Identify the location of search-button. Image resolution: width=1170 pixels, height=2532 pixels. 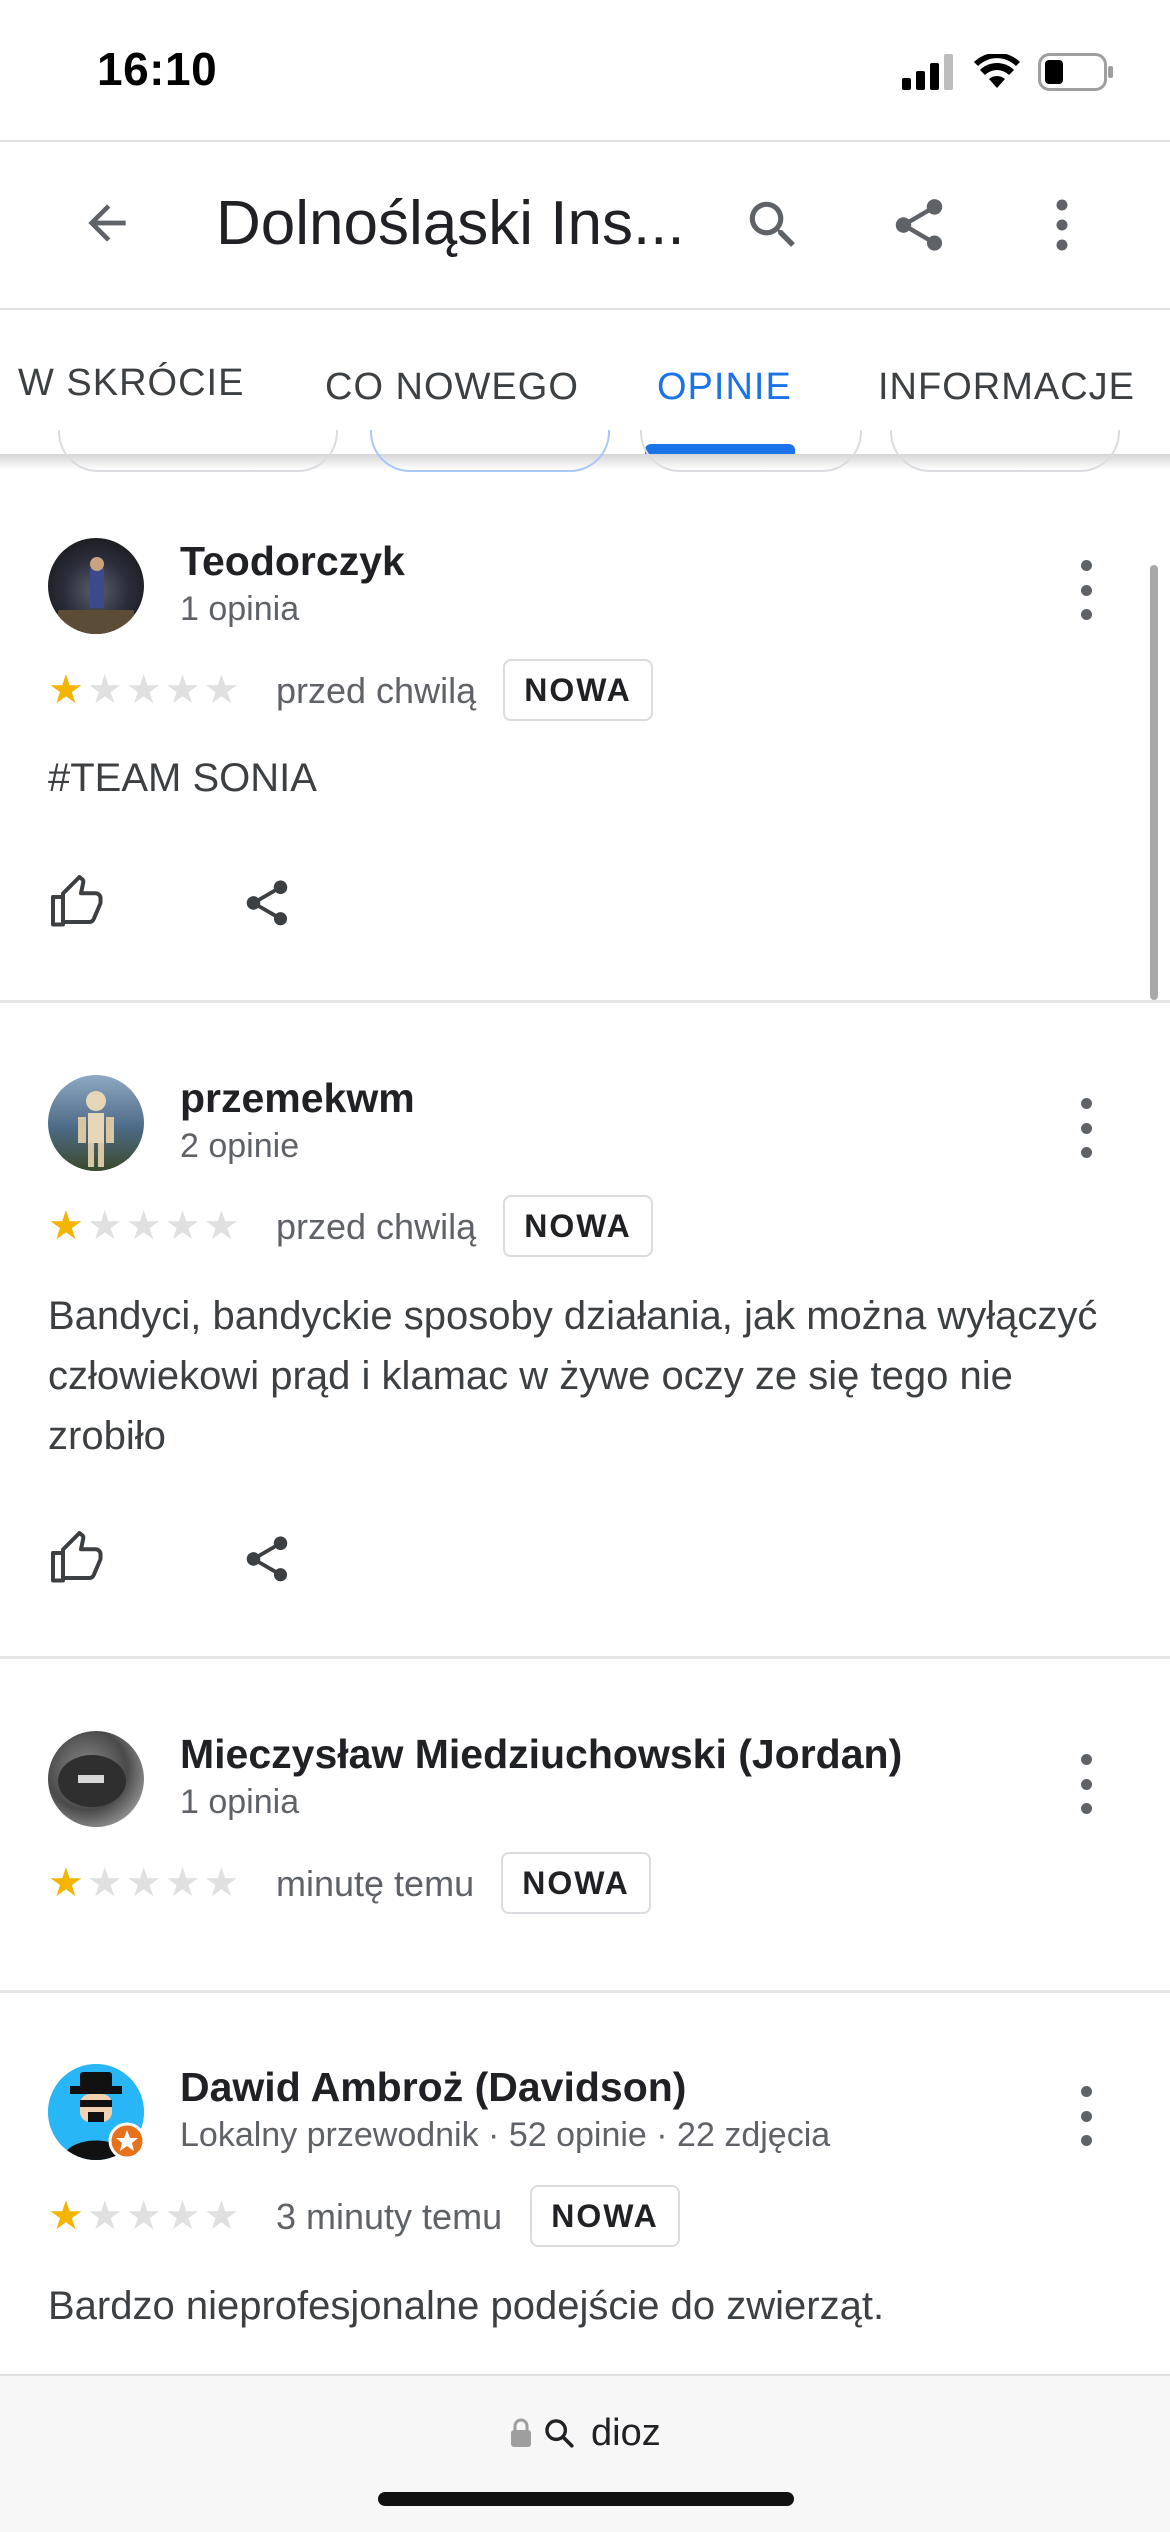
(773, 225).